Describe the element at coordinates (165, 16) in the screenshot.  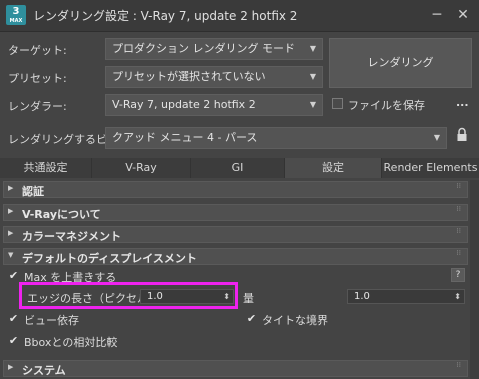
I see `window-title: レンダリング設定 : V-Ray 7, update 2 hotfix 2` at that location.